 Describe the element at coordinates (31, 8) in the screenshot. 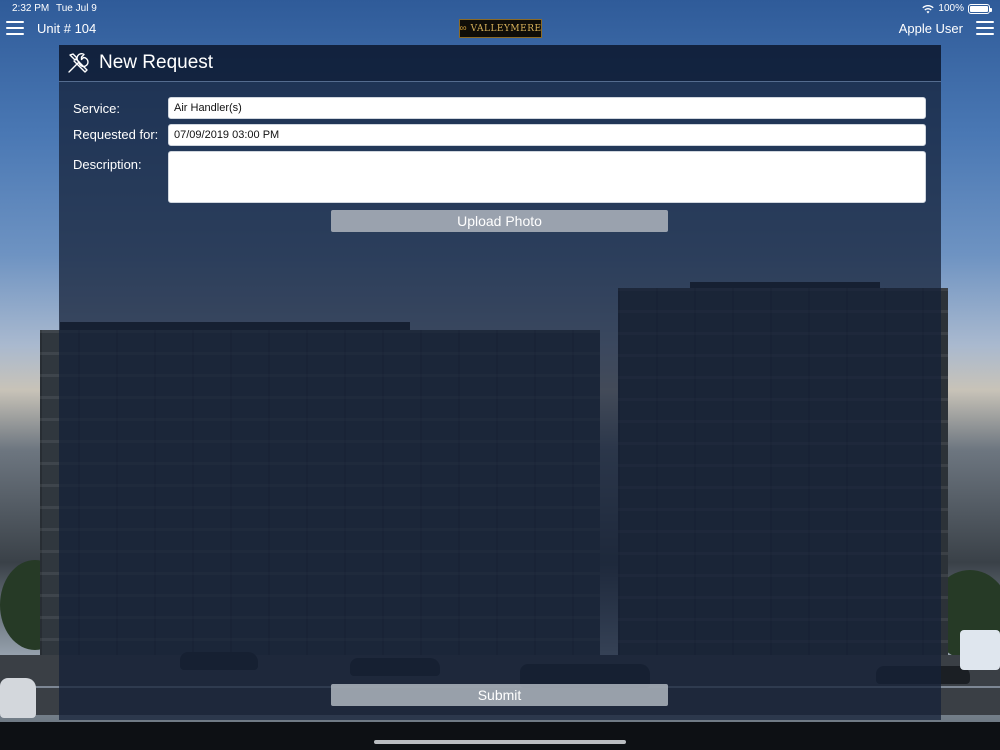

I see `status-time: 2:32 PM` at that location.